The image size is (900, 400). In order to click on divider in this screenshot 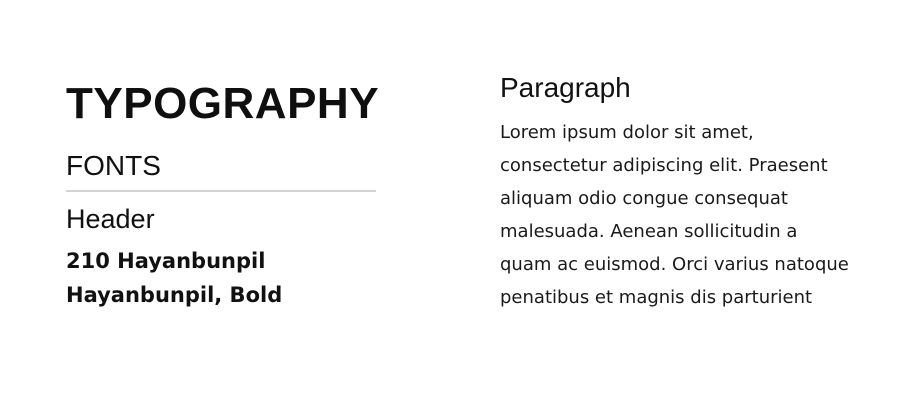, I will do `click(221, 191)`.